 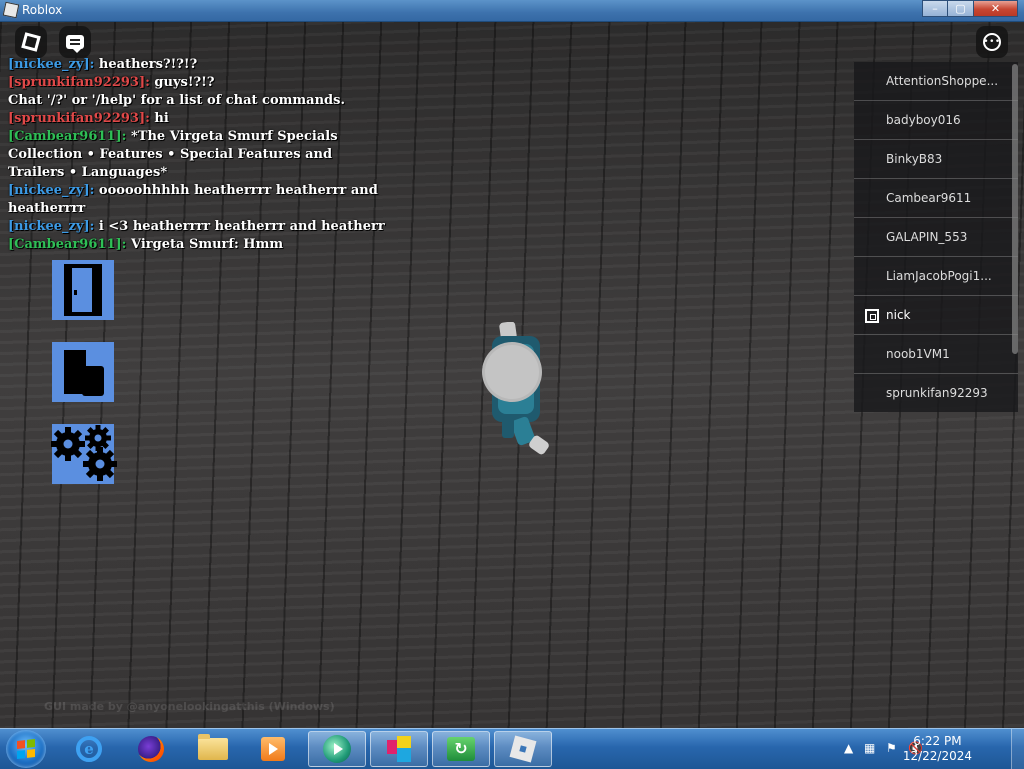 I want to click on control-panel-icon, so click(x=399, y=749).